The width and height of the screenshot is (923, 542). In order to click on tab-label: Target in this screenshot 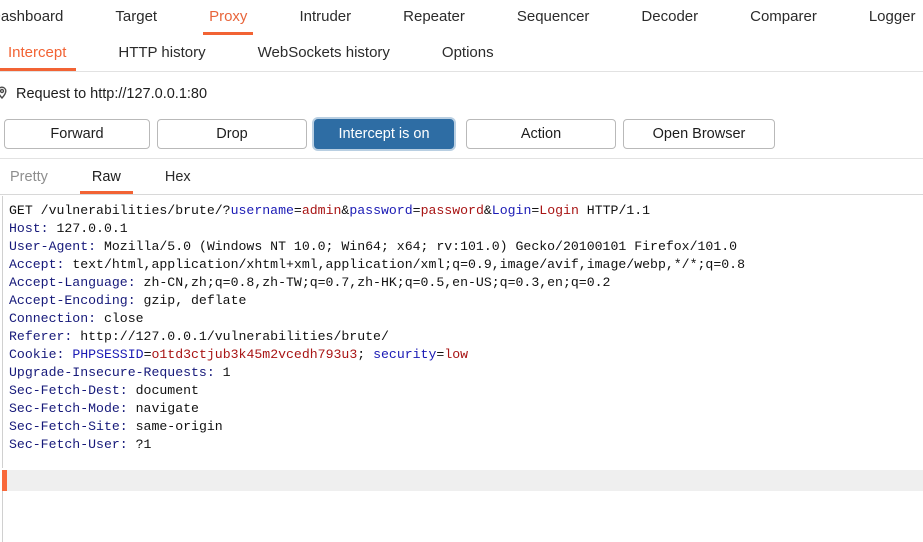, I will do `click(136, 16)`.